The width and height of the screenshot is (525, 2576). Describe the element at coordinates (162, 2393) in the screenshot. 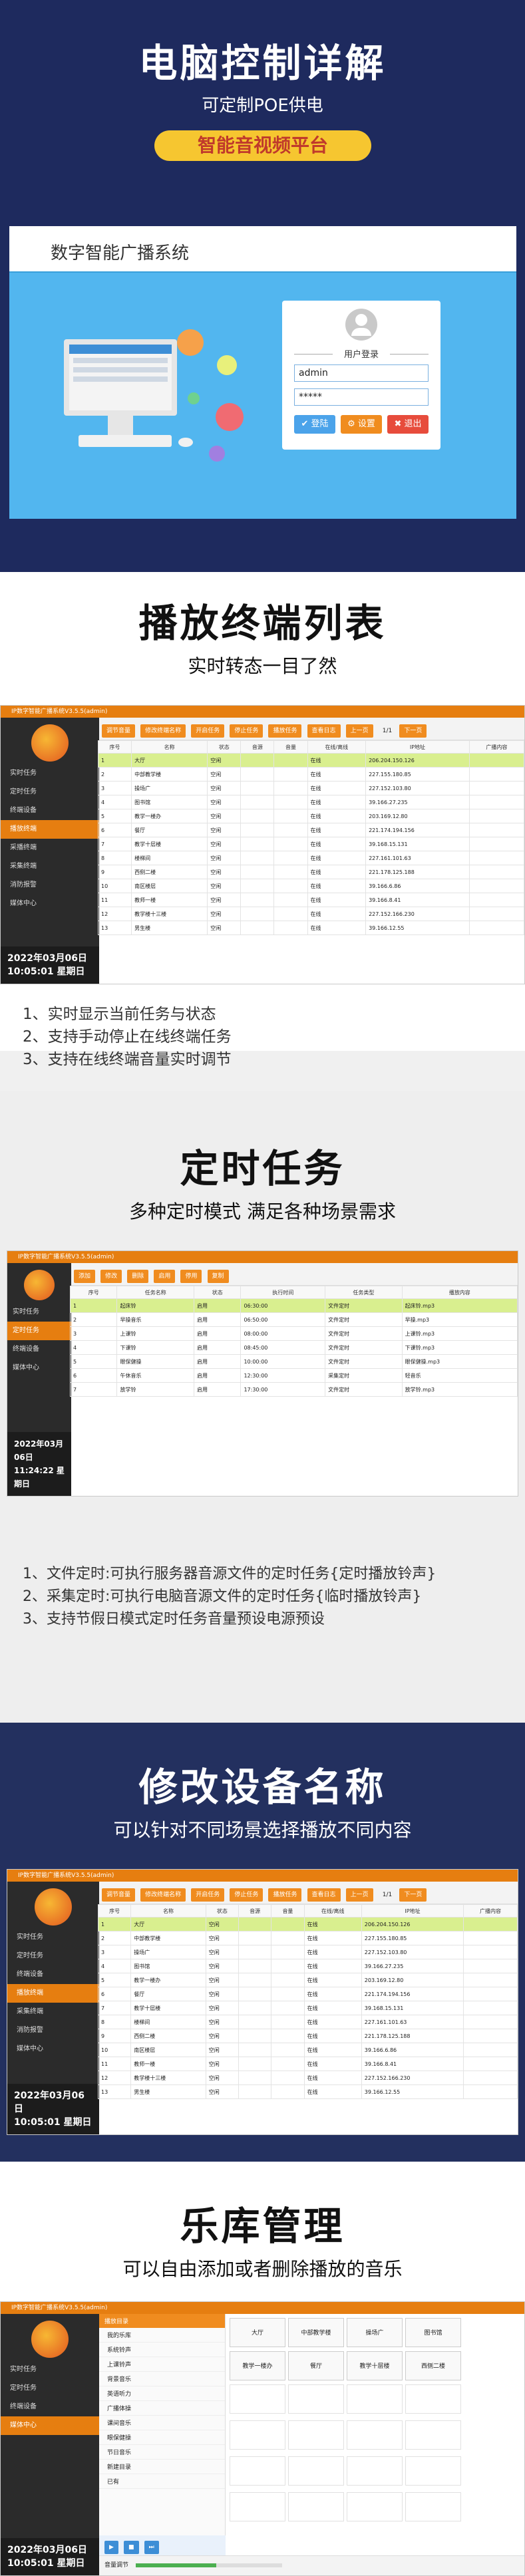

I see `library-tree-item: 英语听力` at that location.